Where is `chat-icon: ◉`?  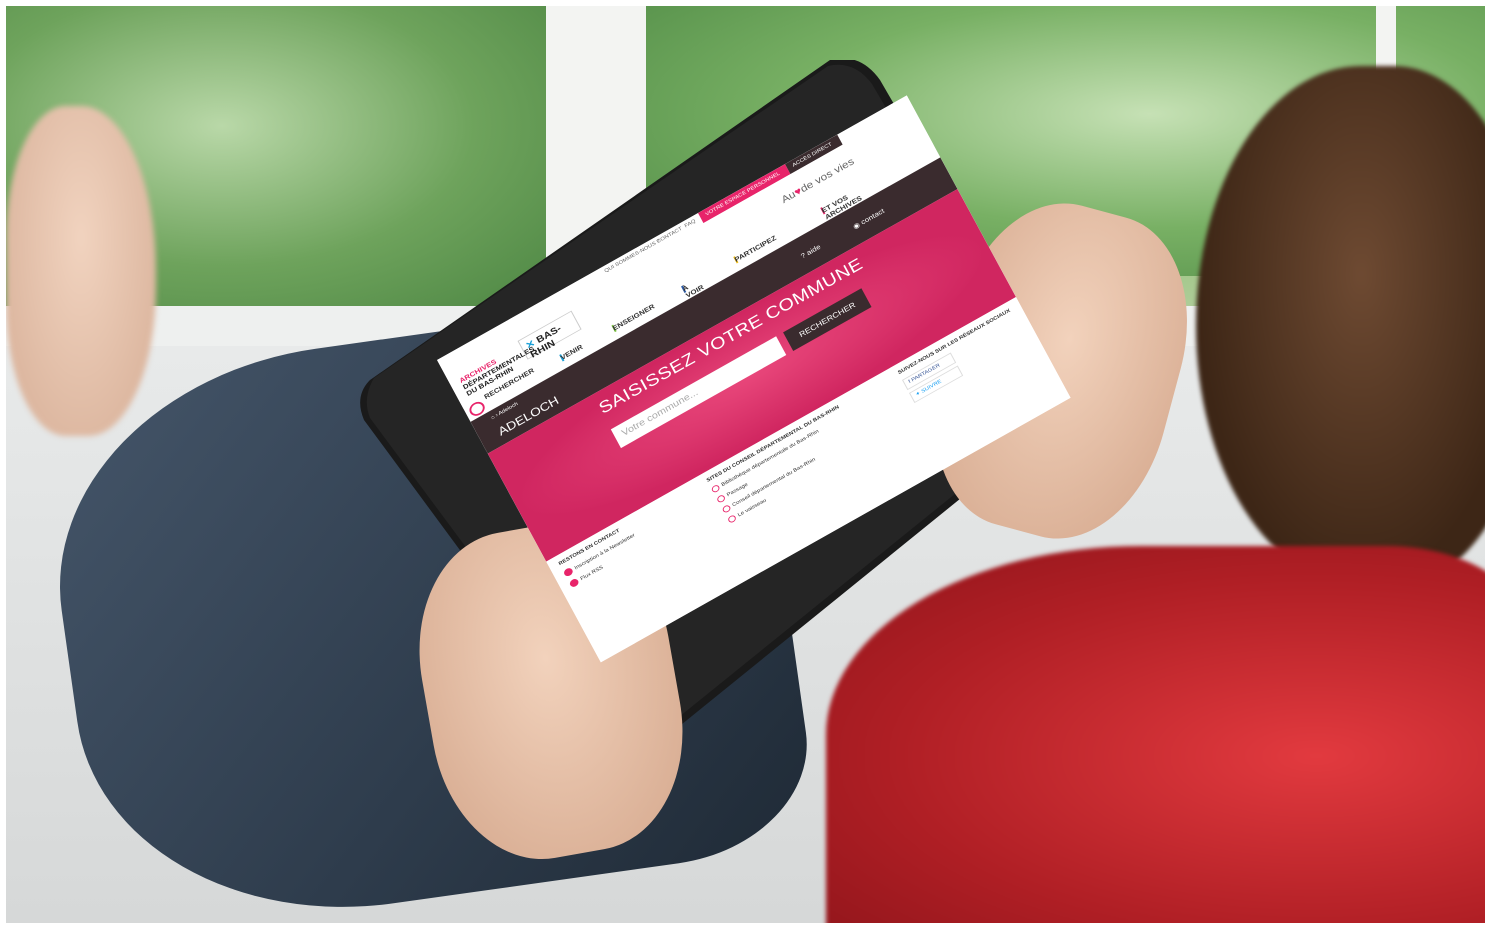
chat-icon: ◉ is located at coordinates (856, 225).